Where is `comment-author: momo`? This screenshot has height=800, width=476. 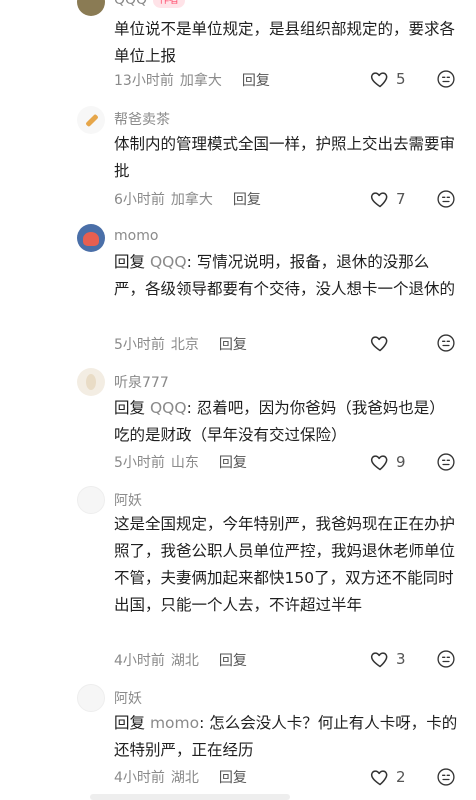
comment-author: momo is located at coordinates (136, 236).